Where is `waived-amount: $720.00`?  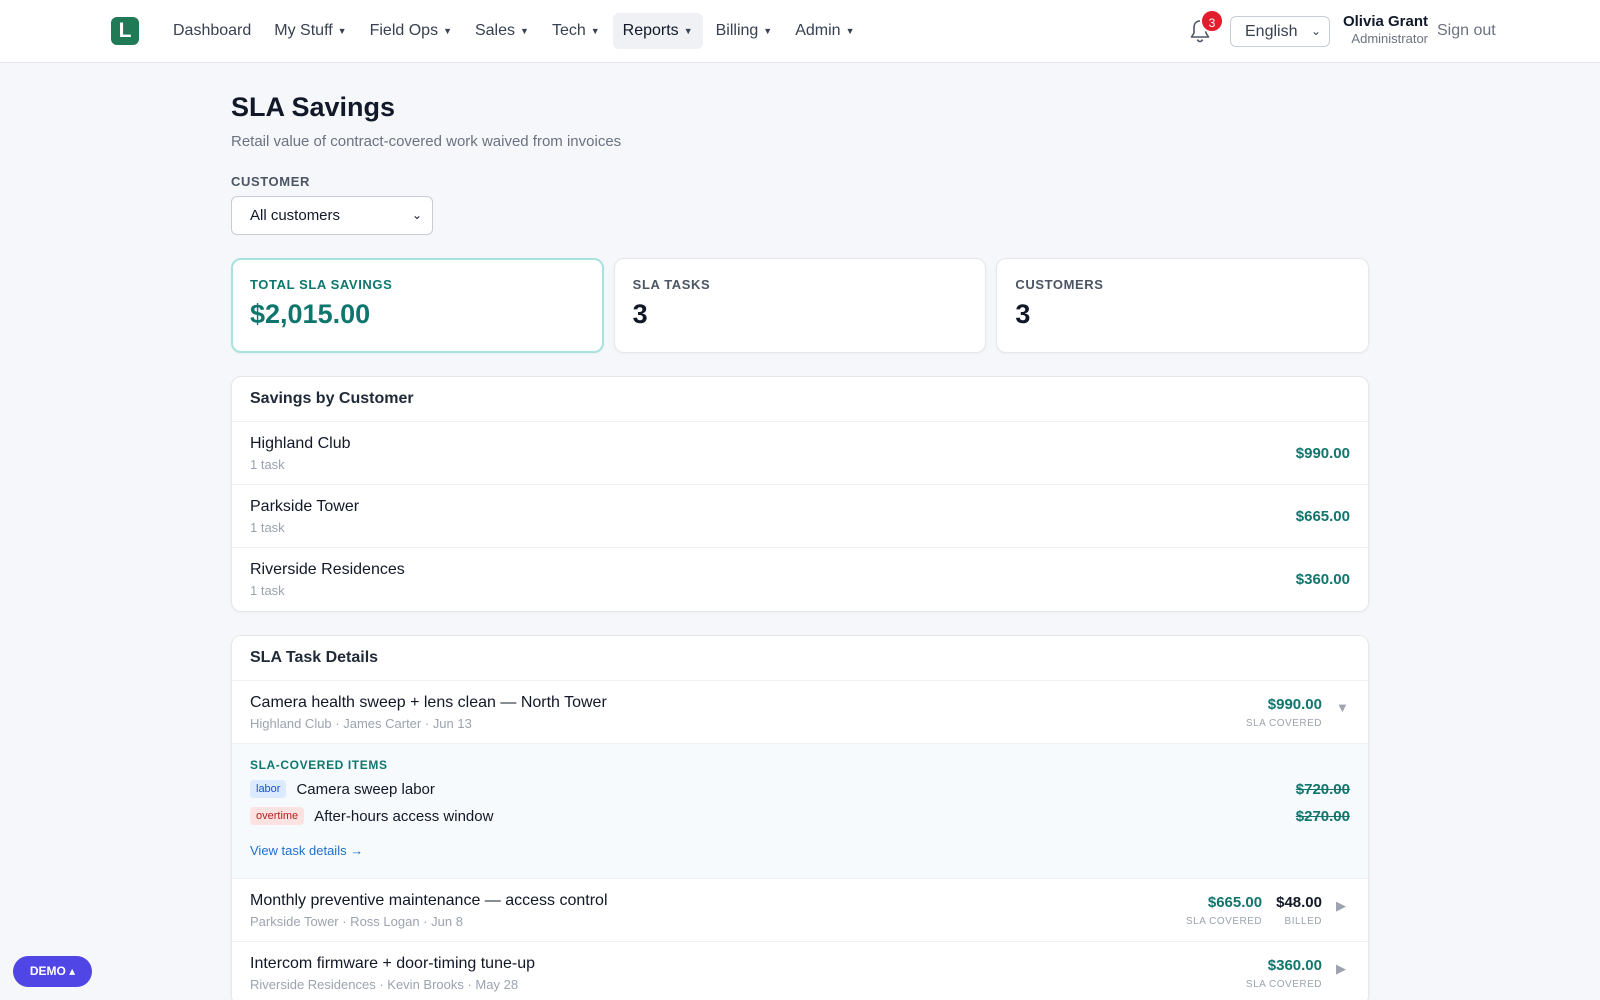 waived-amount: $720.00 is located at coordinates (1322, 789).